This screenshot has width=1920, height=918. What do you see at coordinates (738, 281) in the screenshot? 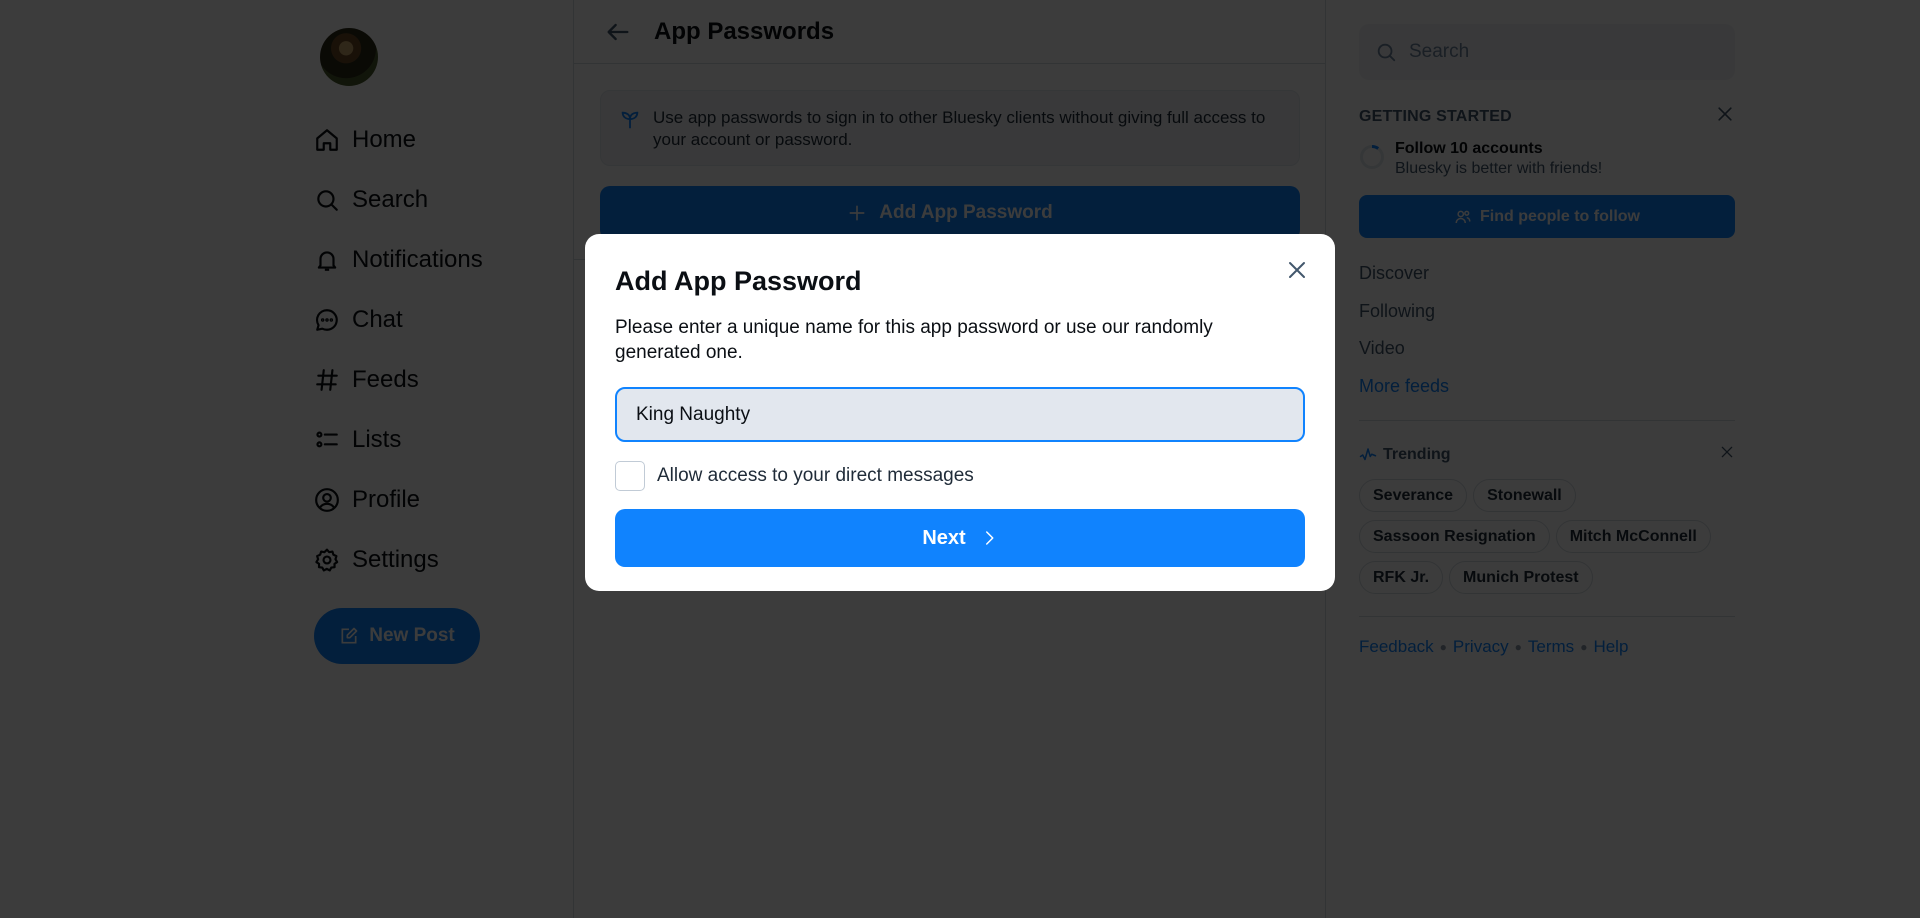
I see `dialog-title: Add App Password` at bounding box center [738, 281].